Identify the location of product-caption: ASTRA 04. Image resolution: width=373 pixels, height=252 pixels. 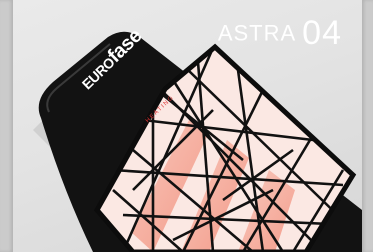
(280, 33).